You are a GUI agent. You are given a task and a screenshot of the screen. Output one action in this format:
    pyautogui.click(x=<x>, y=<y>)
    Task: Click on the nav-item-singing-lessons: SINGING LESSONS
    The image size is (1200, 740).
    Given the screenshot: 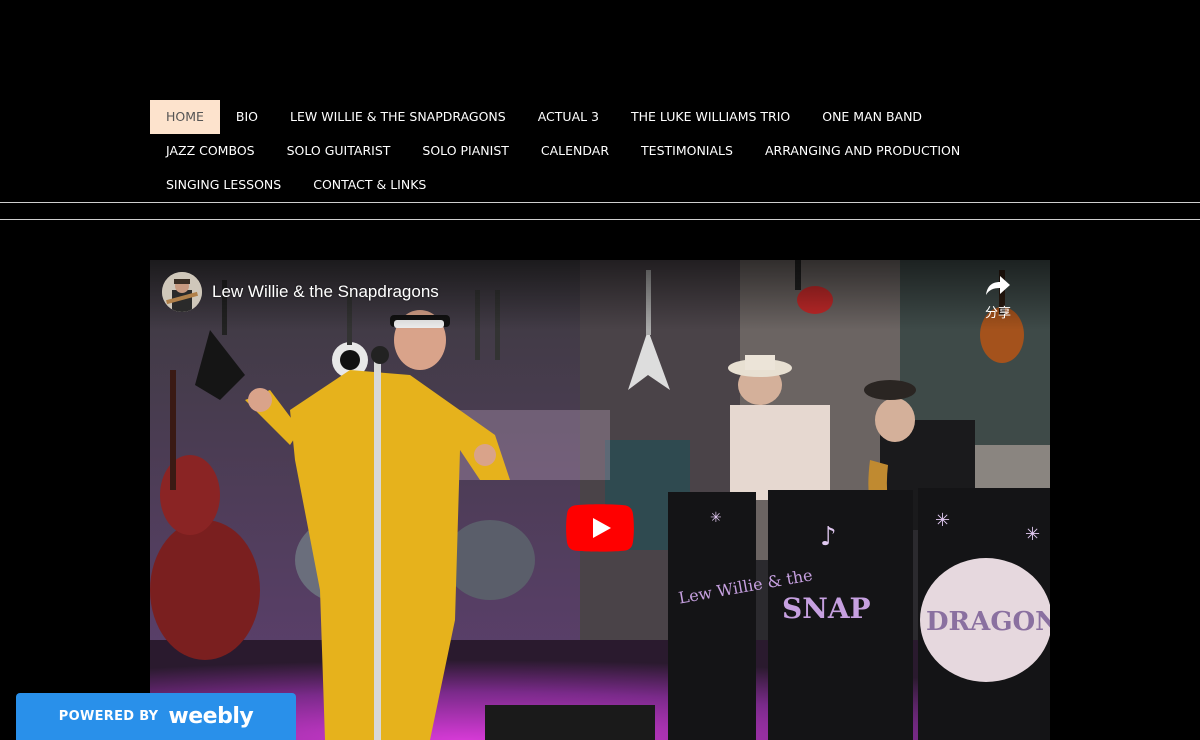 What is the action you would take?
    pyautogui.click(x=223, y=185)
    